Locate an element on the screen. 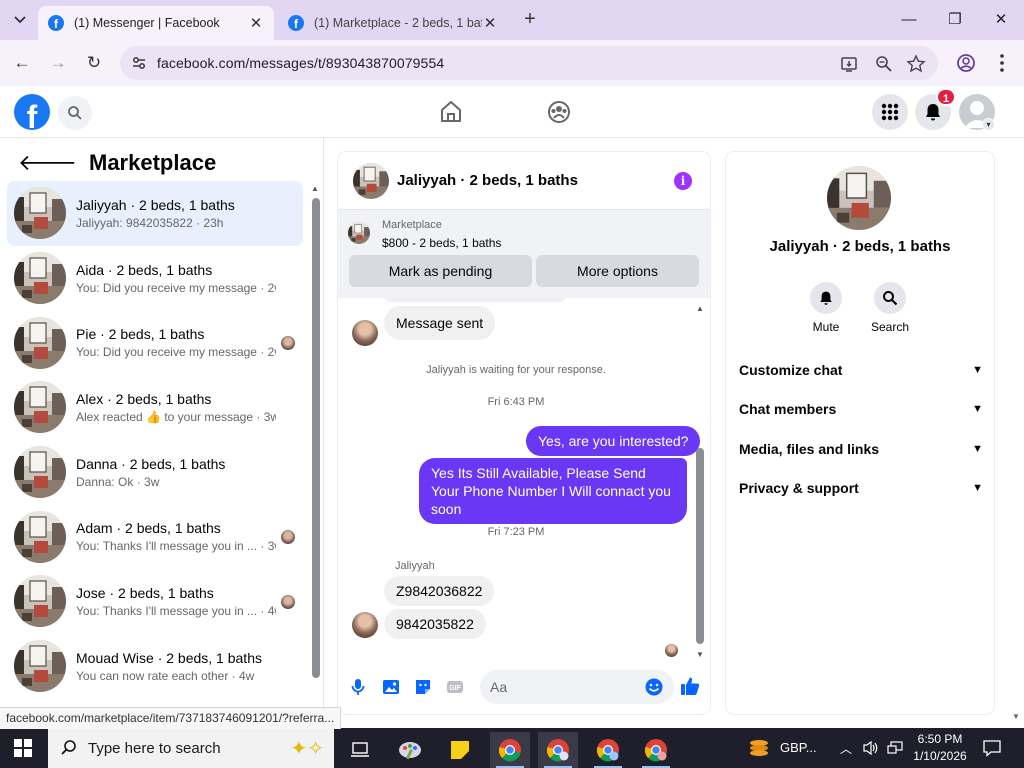  forward-icon: → is located at coordinates (58, 63).